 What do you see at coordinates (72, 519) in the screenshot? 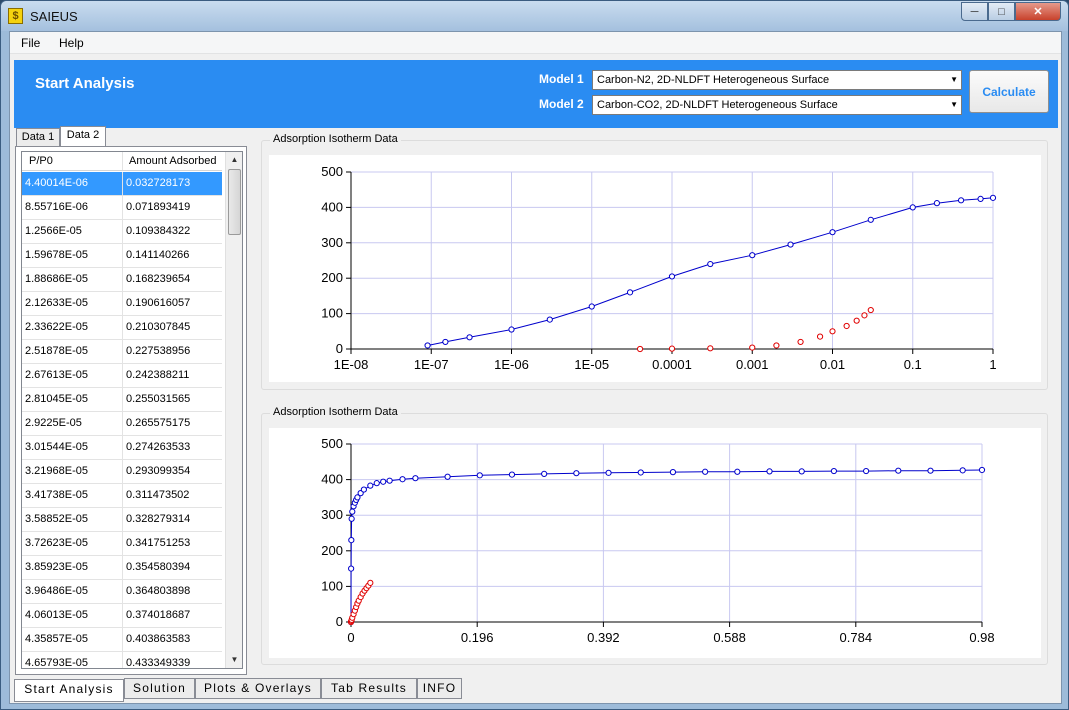
I see `cell-pp0: 3.58852E-05` at bounding box center [72, 519].